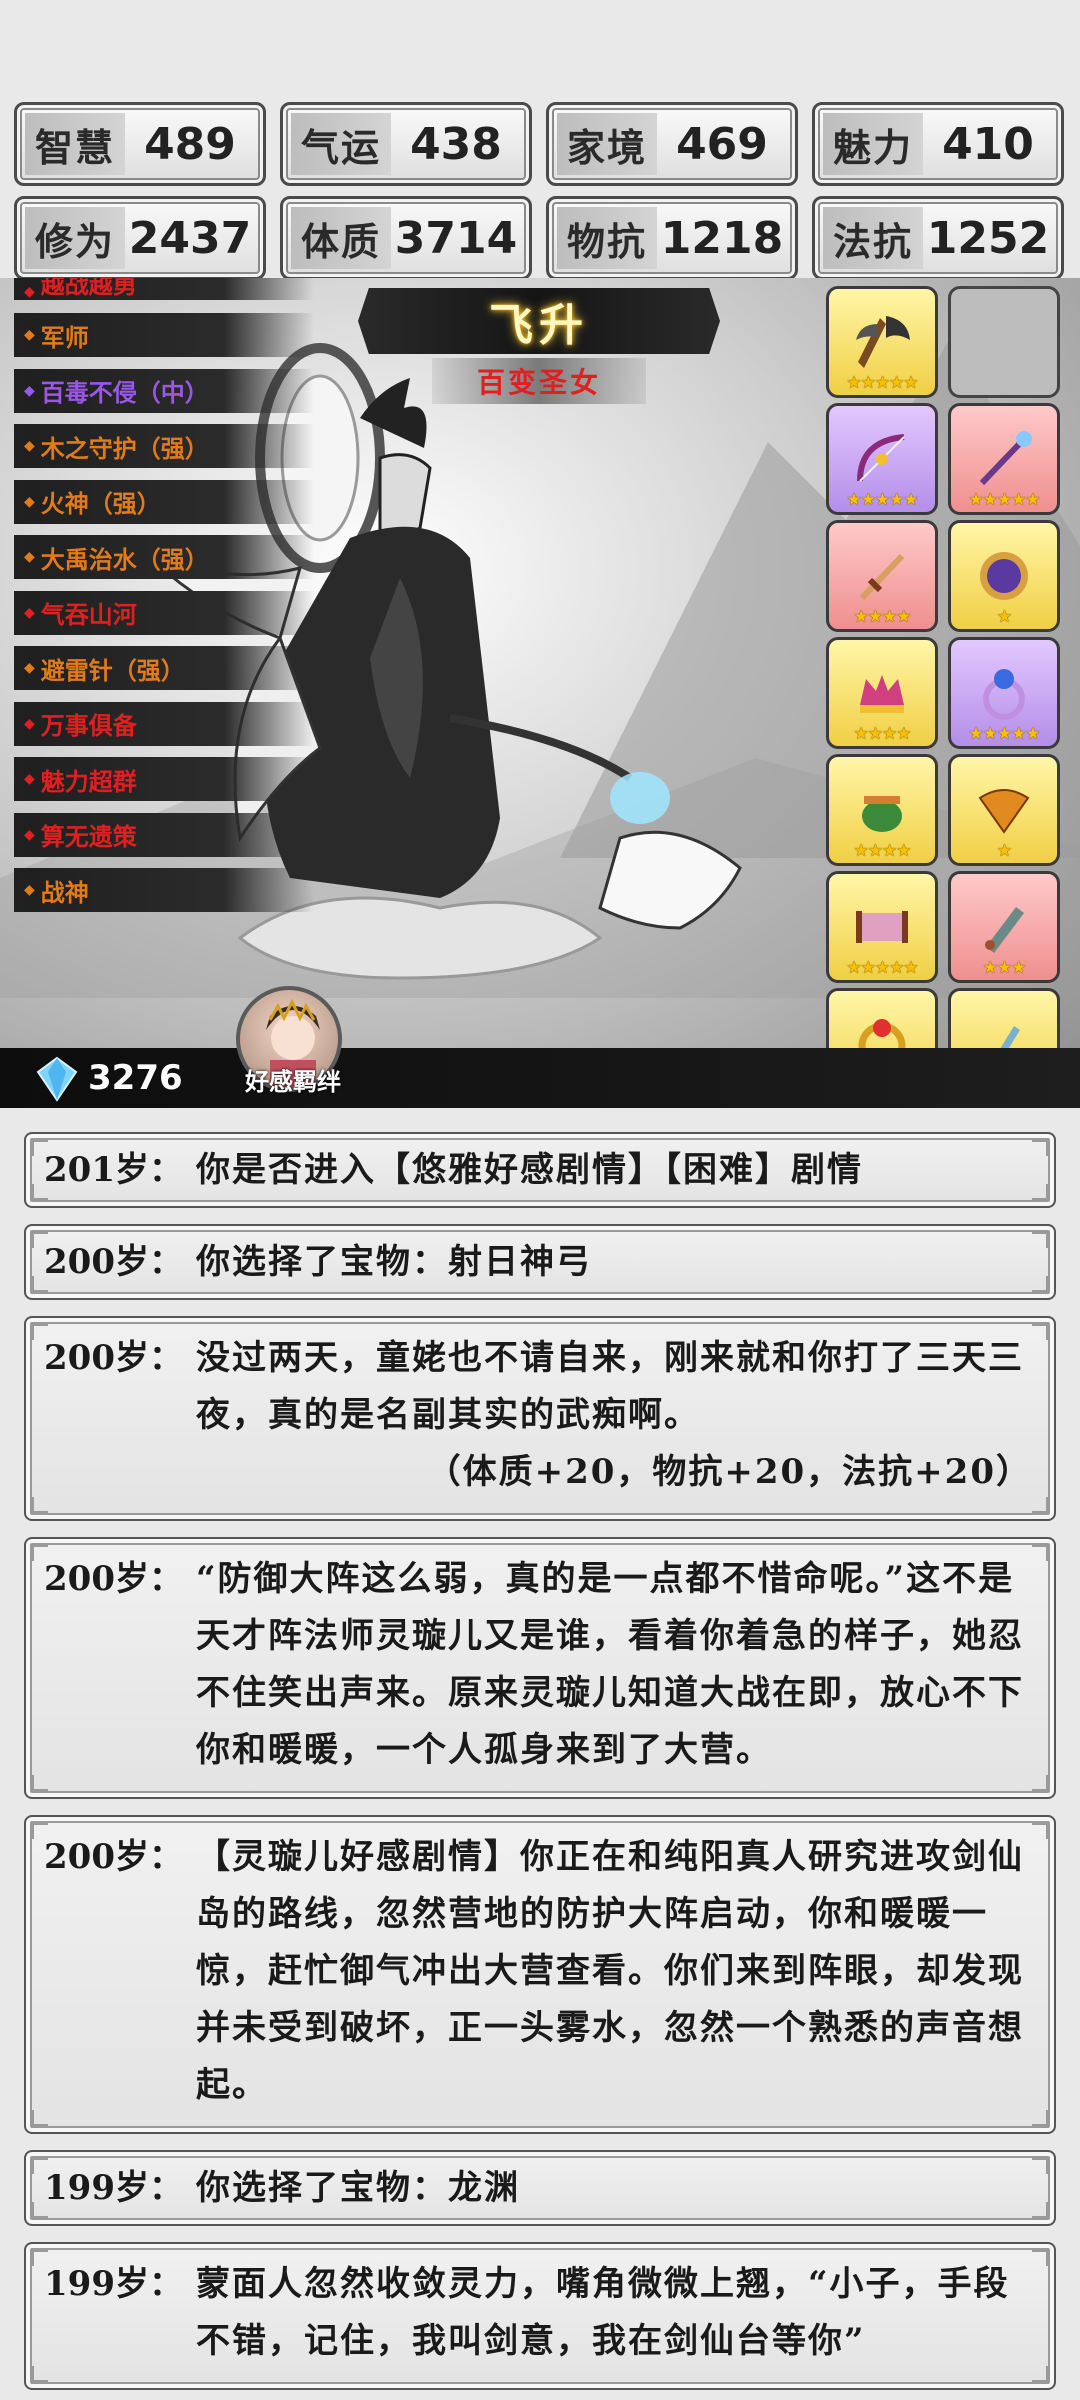 This screenshot has height=2400, width=1080. Describe the element at coordinates (135, 1078) in the screenshot. I see `gem-count: 3276` at that location.